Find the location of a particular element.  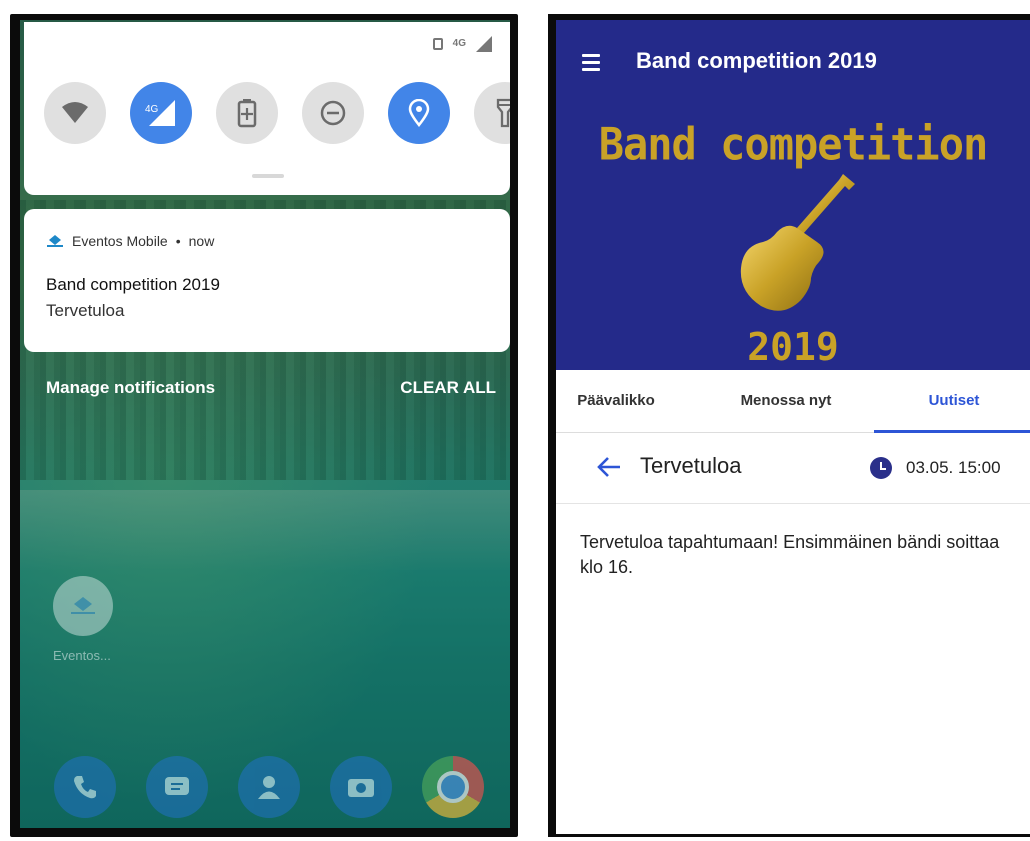

manage-notifications-button: Manage notifications is located at coordinates (130, 388).